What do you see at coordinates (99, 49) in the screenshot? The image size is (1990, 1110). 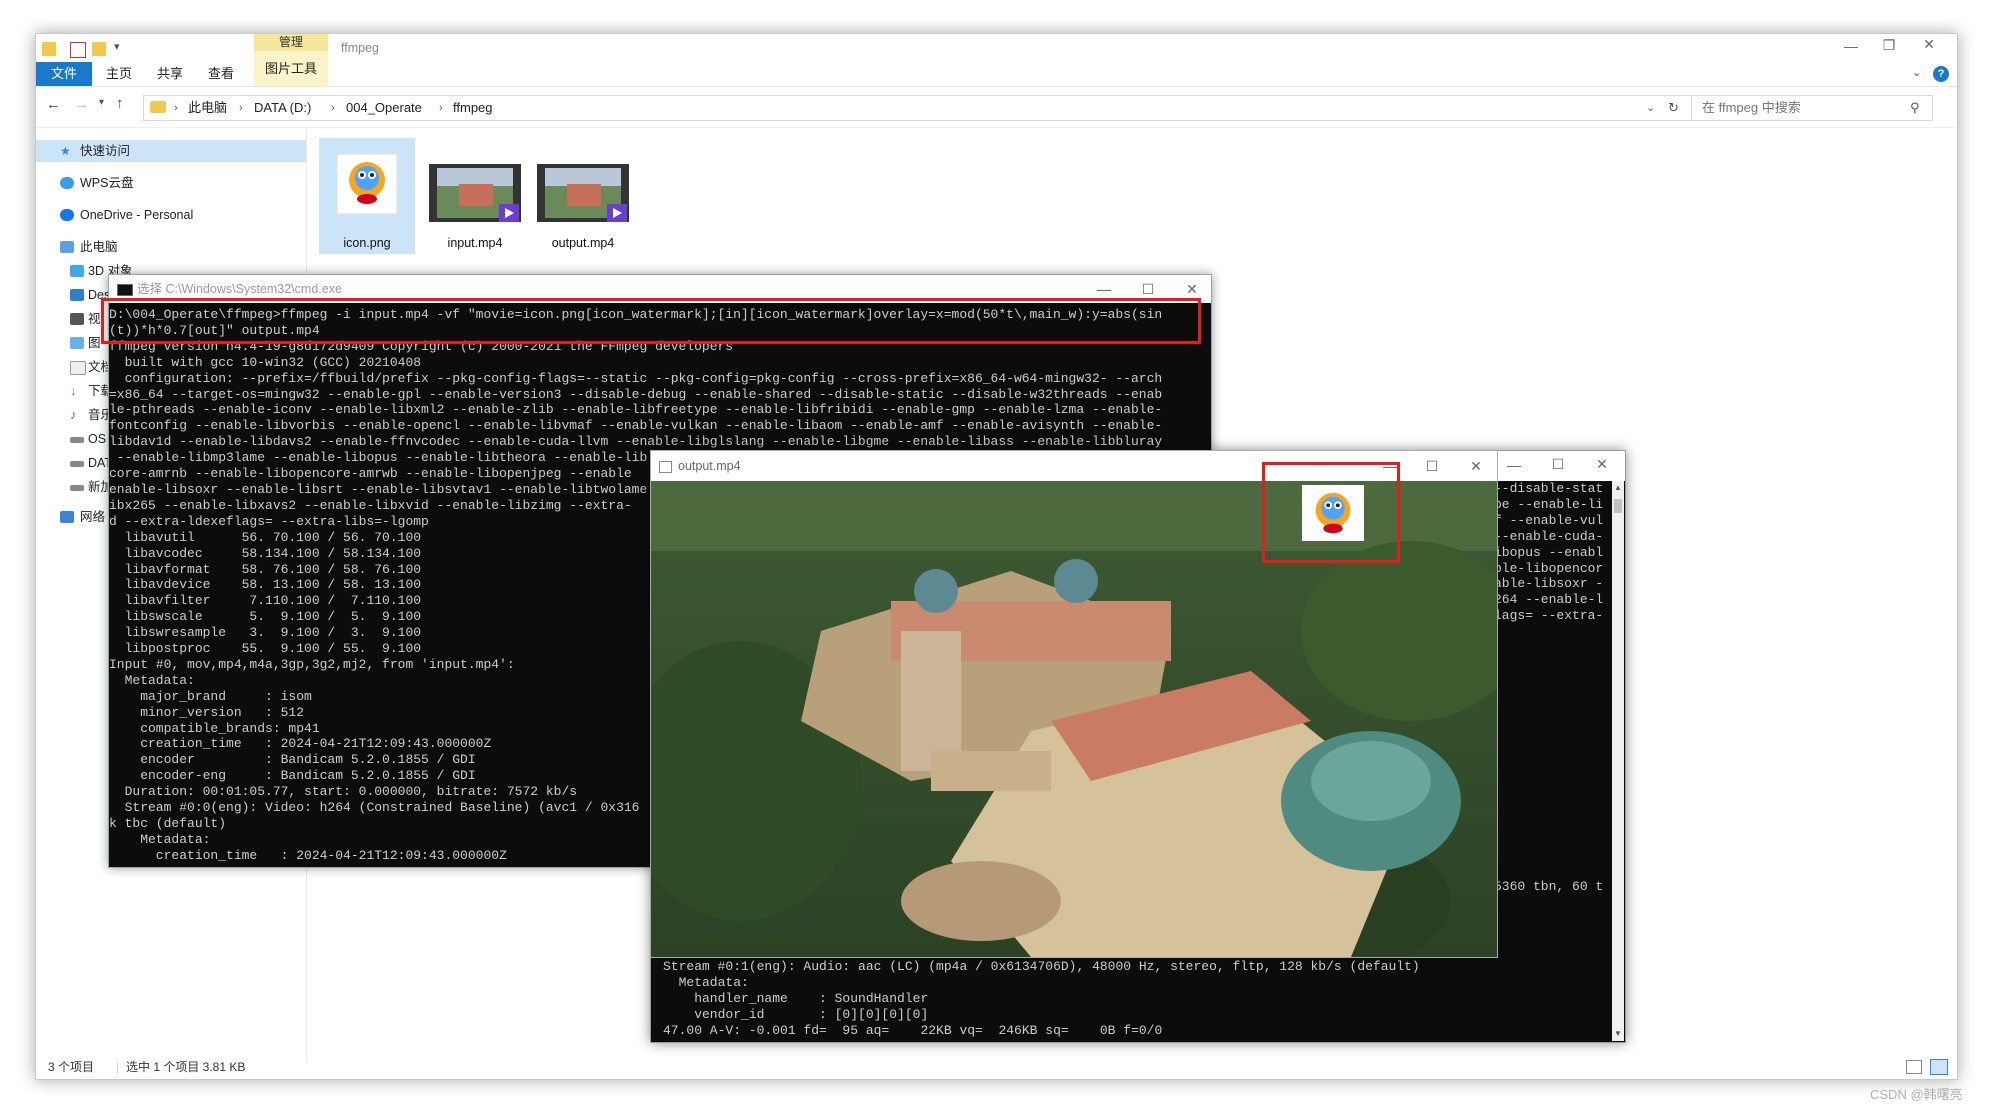 I see `new-folder-icon` at bounding box center [99, 49].